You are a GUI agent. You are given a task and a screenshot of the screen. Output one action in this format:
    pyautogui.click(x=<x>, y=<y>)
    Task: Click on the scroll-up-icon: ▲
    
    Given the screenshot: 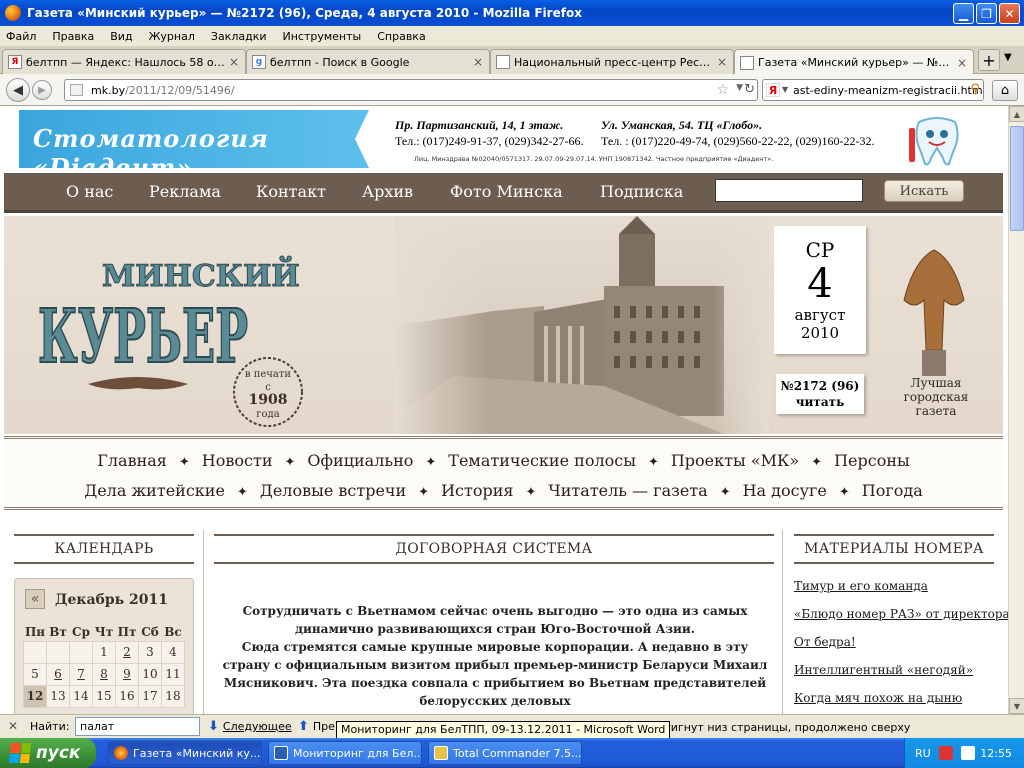 What is the action you would take?
    pyautogui.click(x=1016, y=114)
    